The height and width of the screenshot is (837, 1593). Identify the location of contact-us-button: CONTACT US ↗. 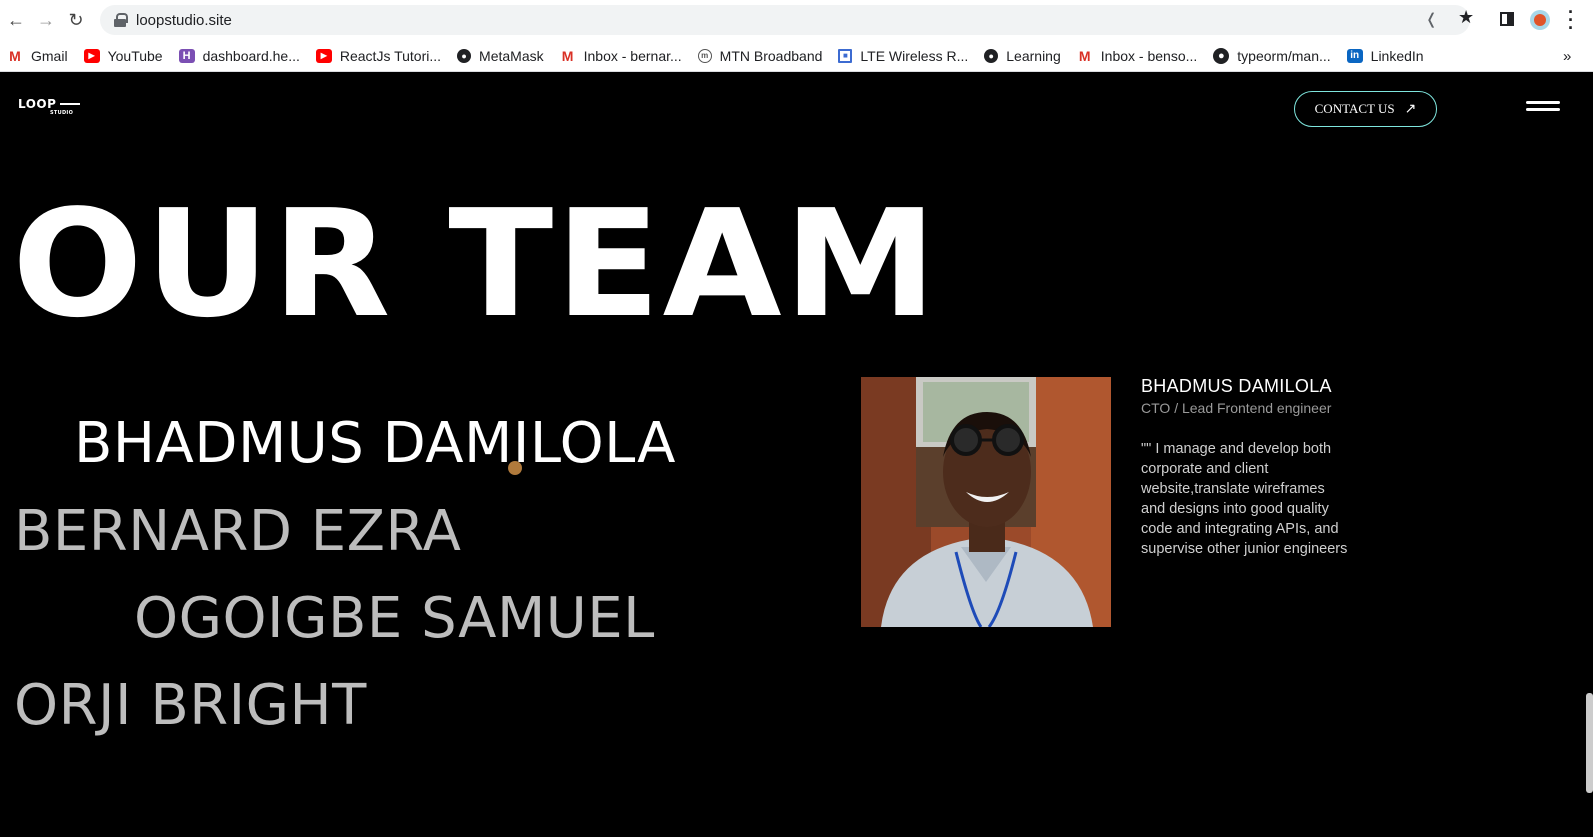
(1365, 109).